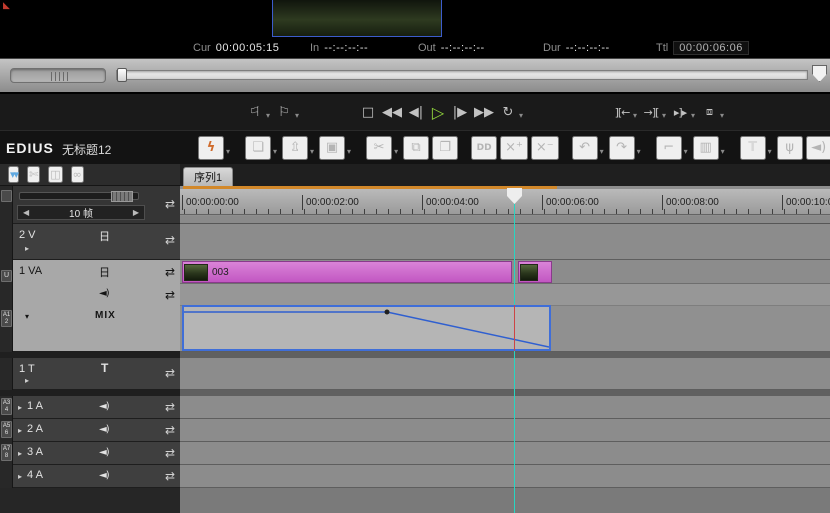 This screenshot has height=513, width=830. What do you see at coordinates (228, 151) in the screenshot?
I see `effects-dropdown-icon: ▾` at bounding box center [228, 151].